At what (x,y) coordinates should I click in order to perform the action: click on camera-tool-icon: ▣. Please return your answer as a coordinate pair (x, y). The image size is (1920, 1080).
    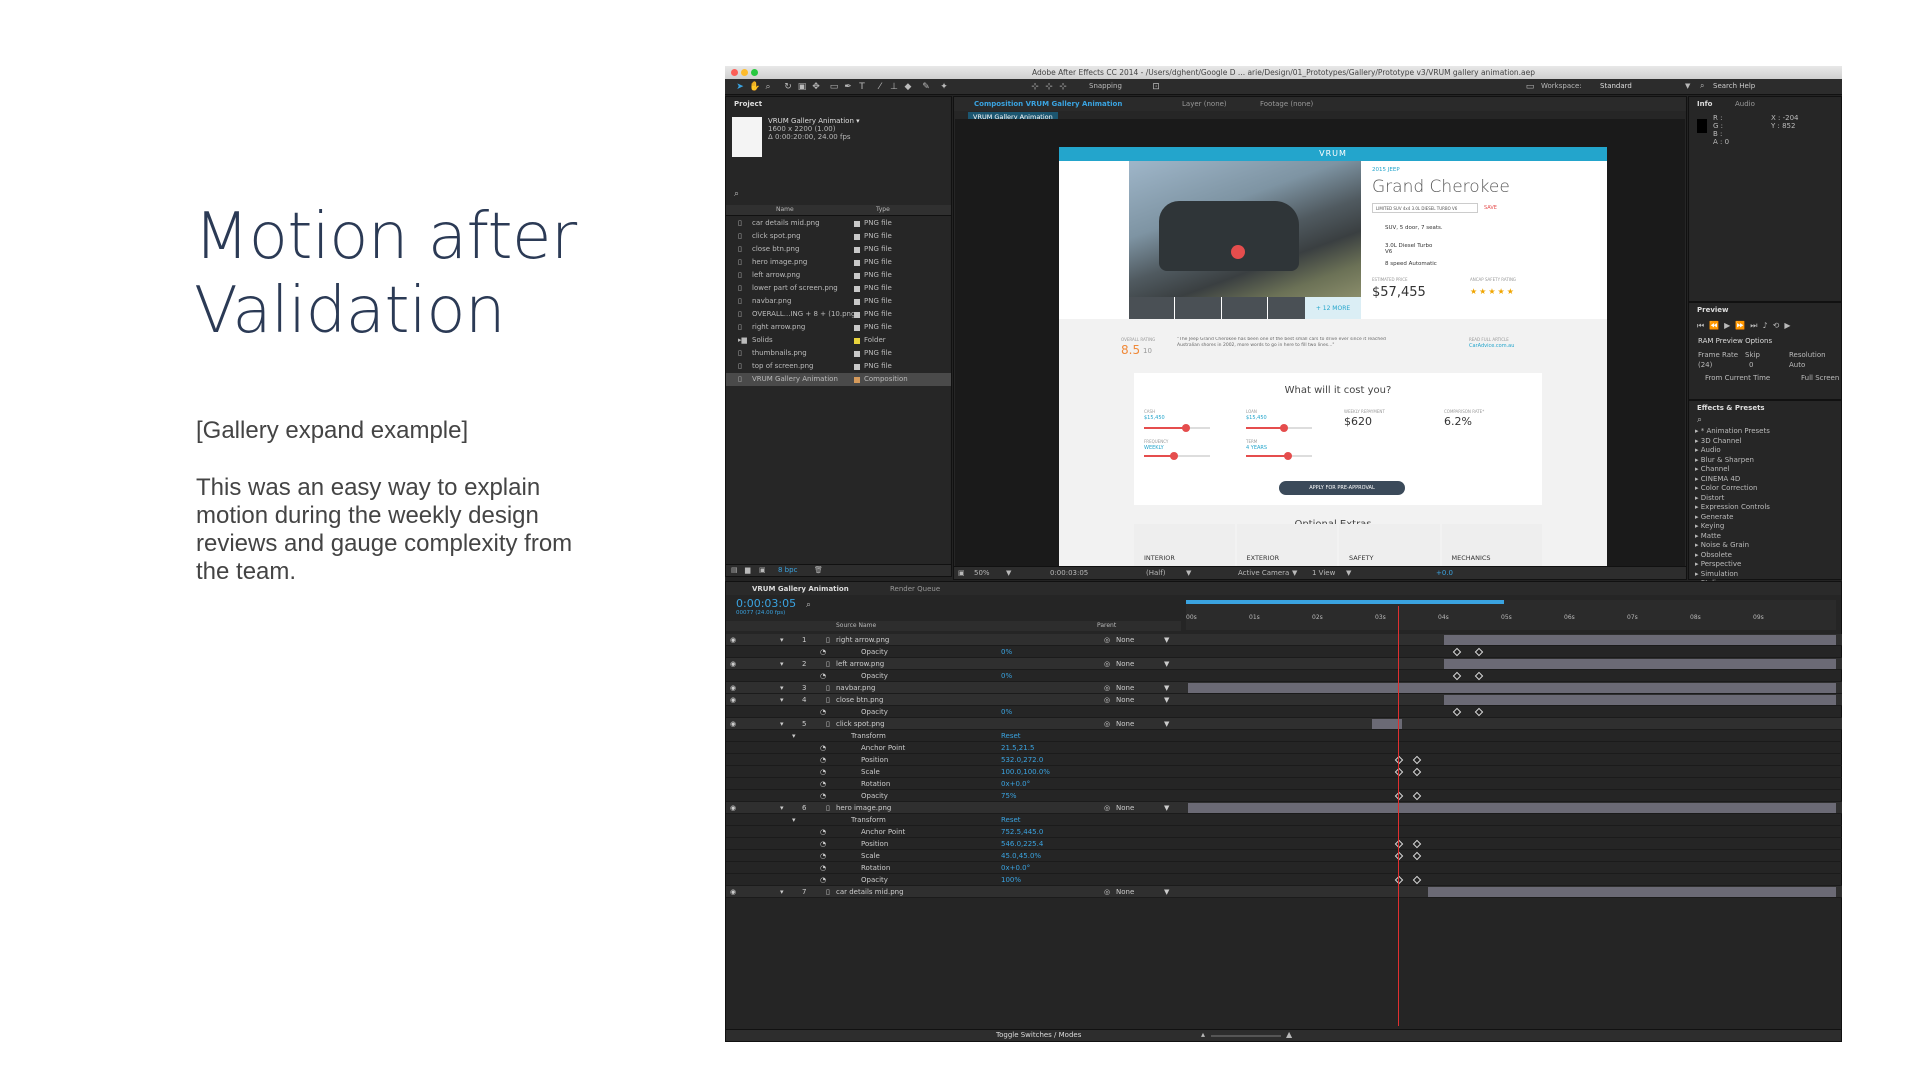
    Looking at the image, I should click on (802, 87).